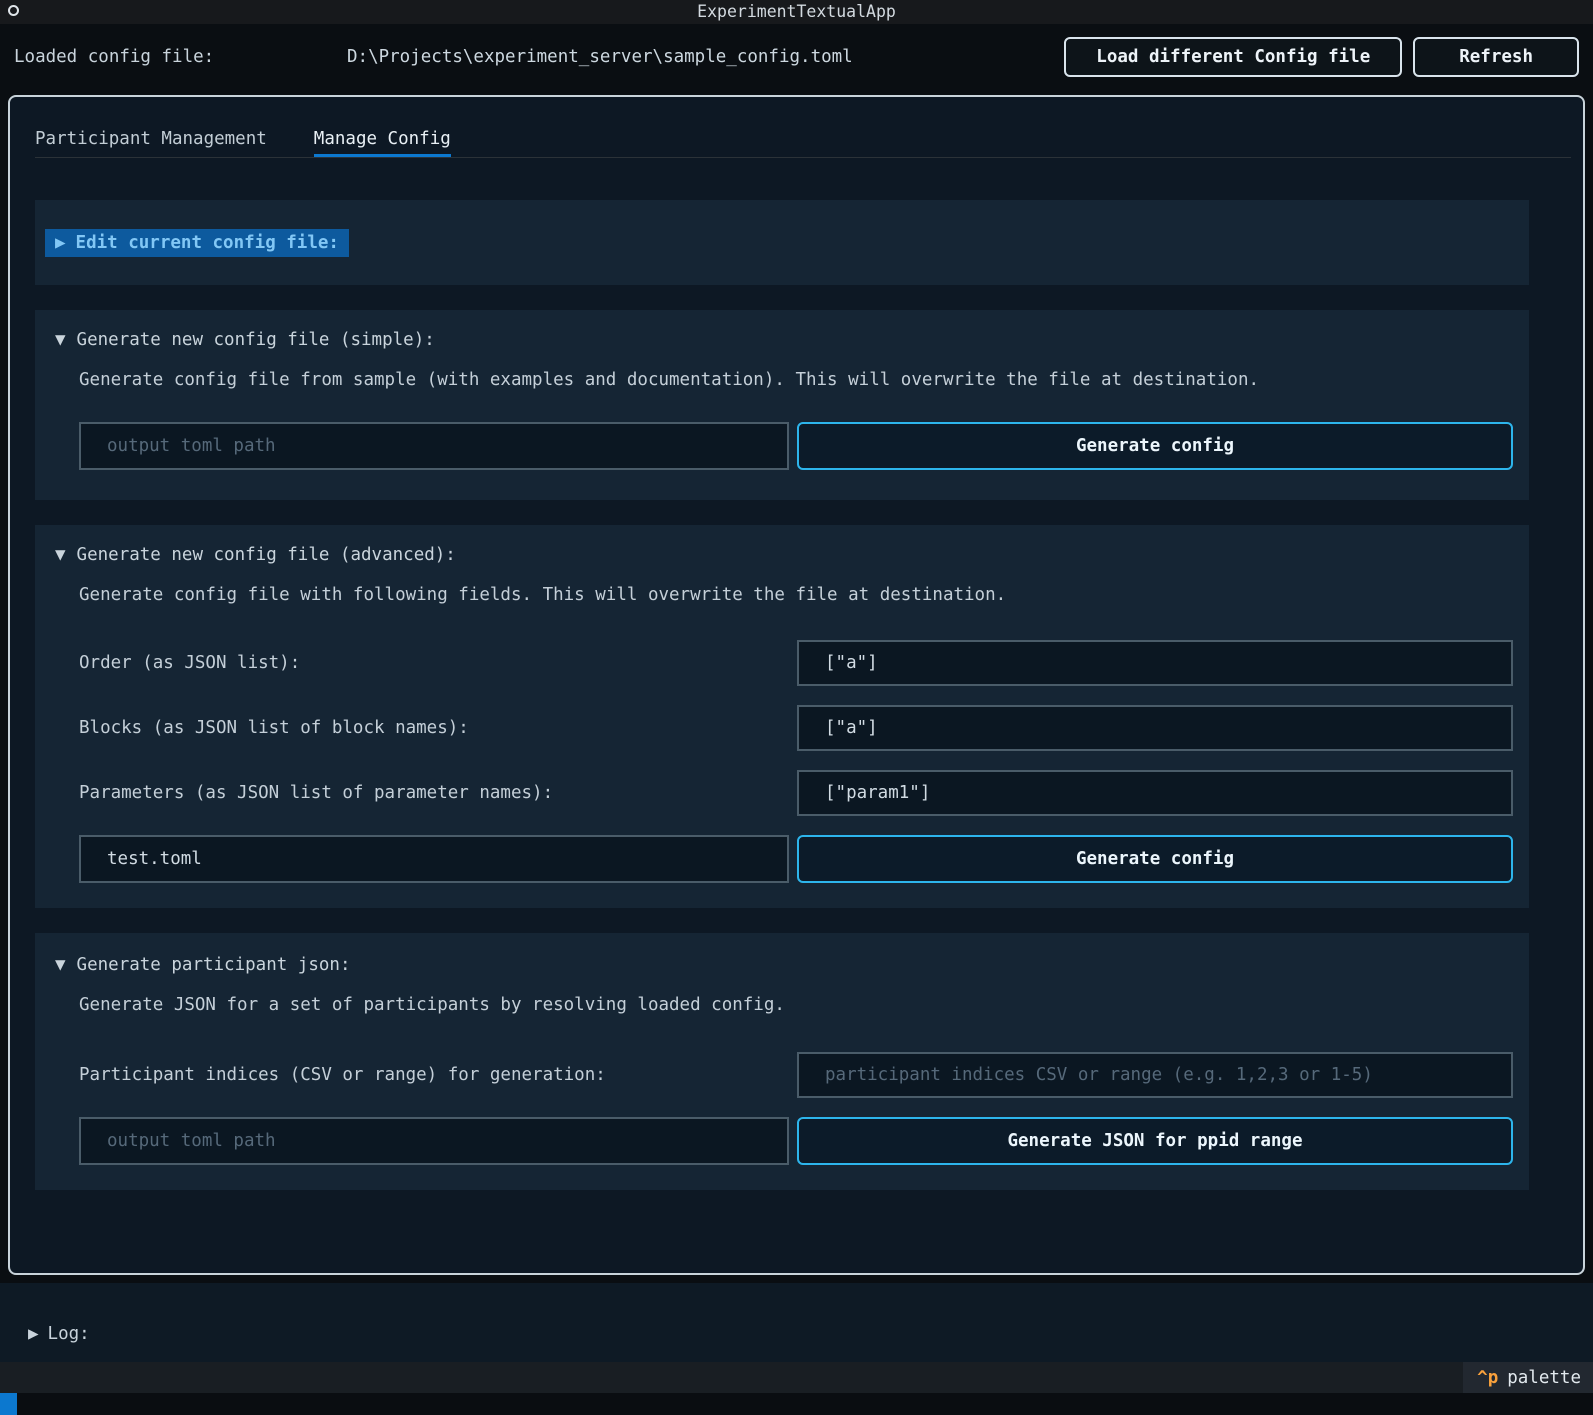  Describe the element at coordinates (796, 1141) in the screenshot. I see `participant-output-row: Generate JSON for ppid range` at that location.